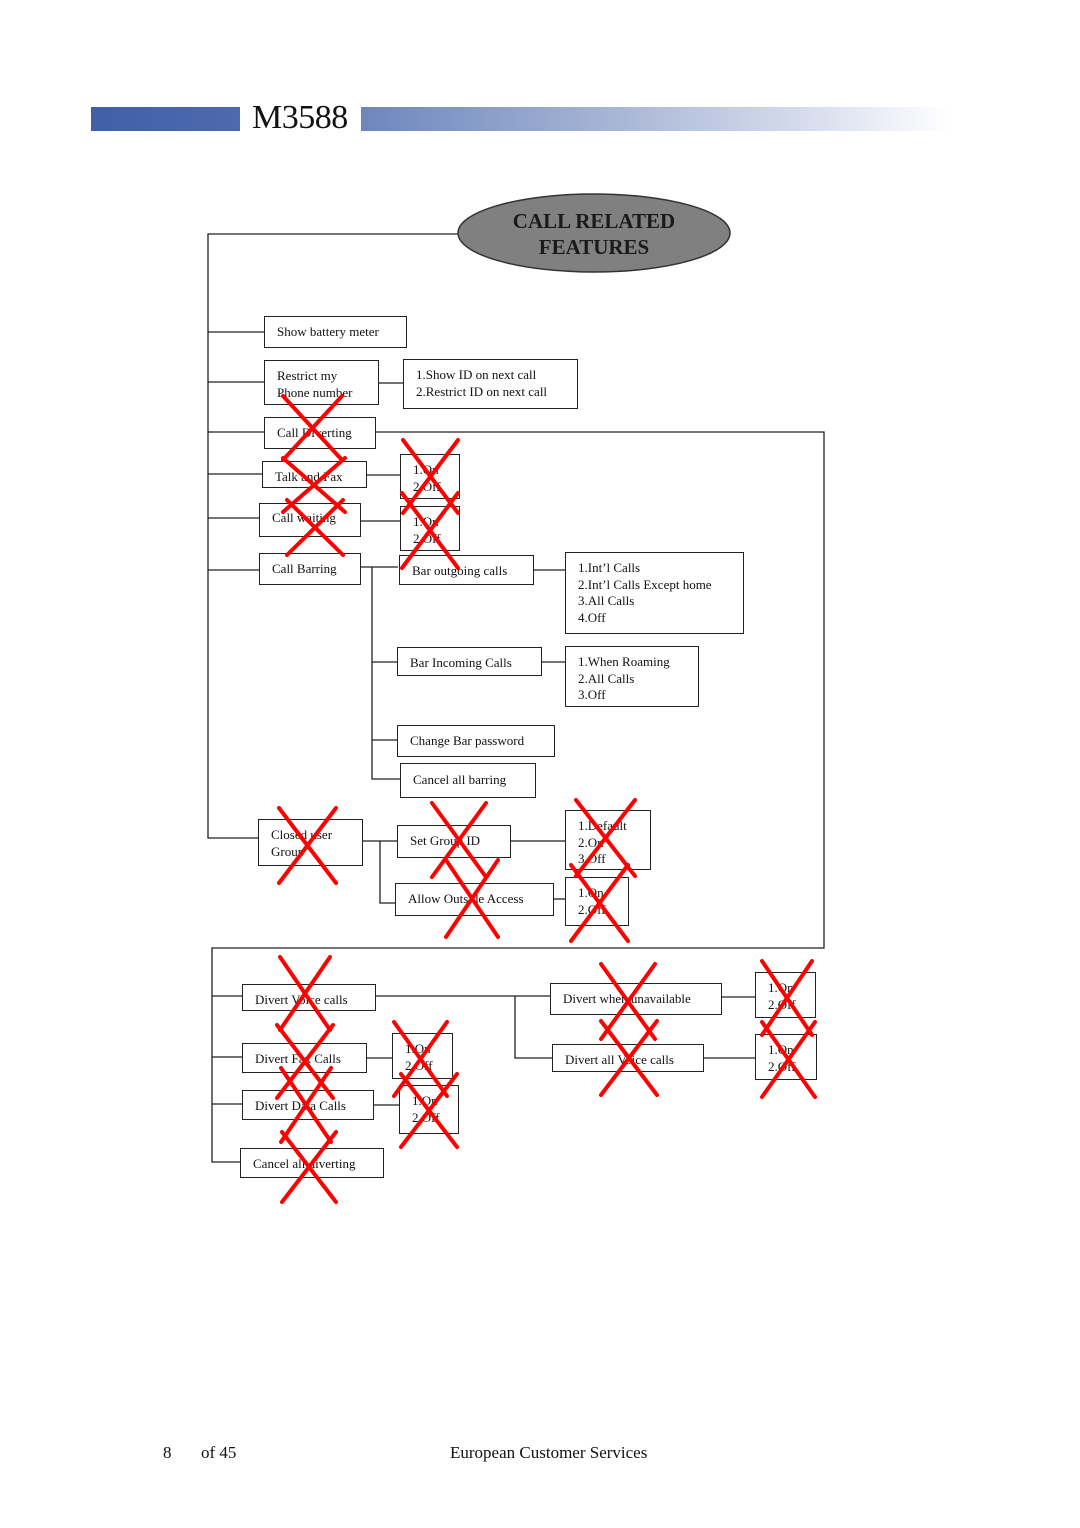  What do you see at coordinates (422, 1056) in the screenshot?
I see `node-divert-fax-options: 1.On 2.Off` at bounding box center [422, 1056].